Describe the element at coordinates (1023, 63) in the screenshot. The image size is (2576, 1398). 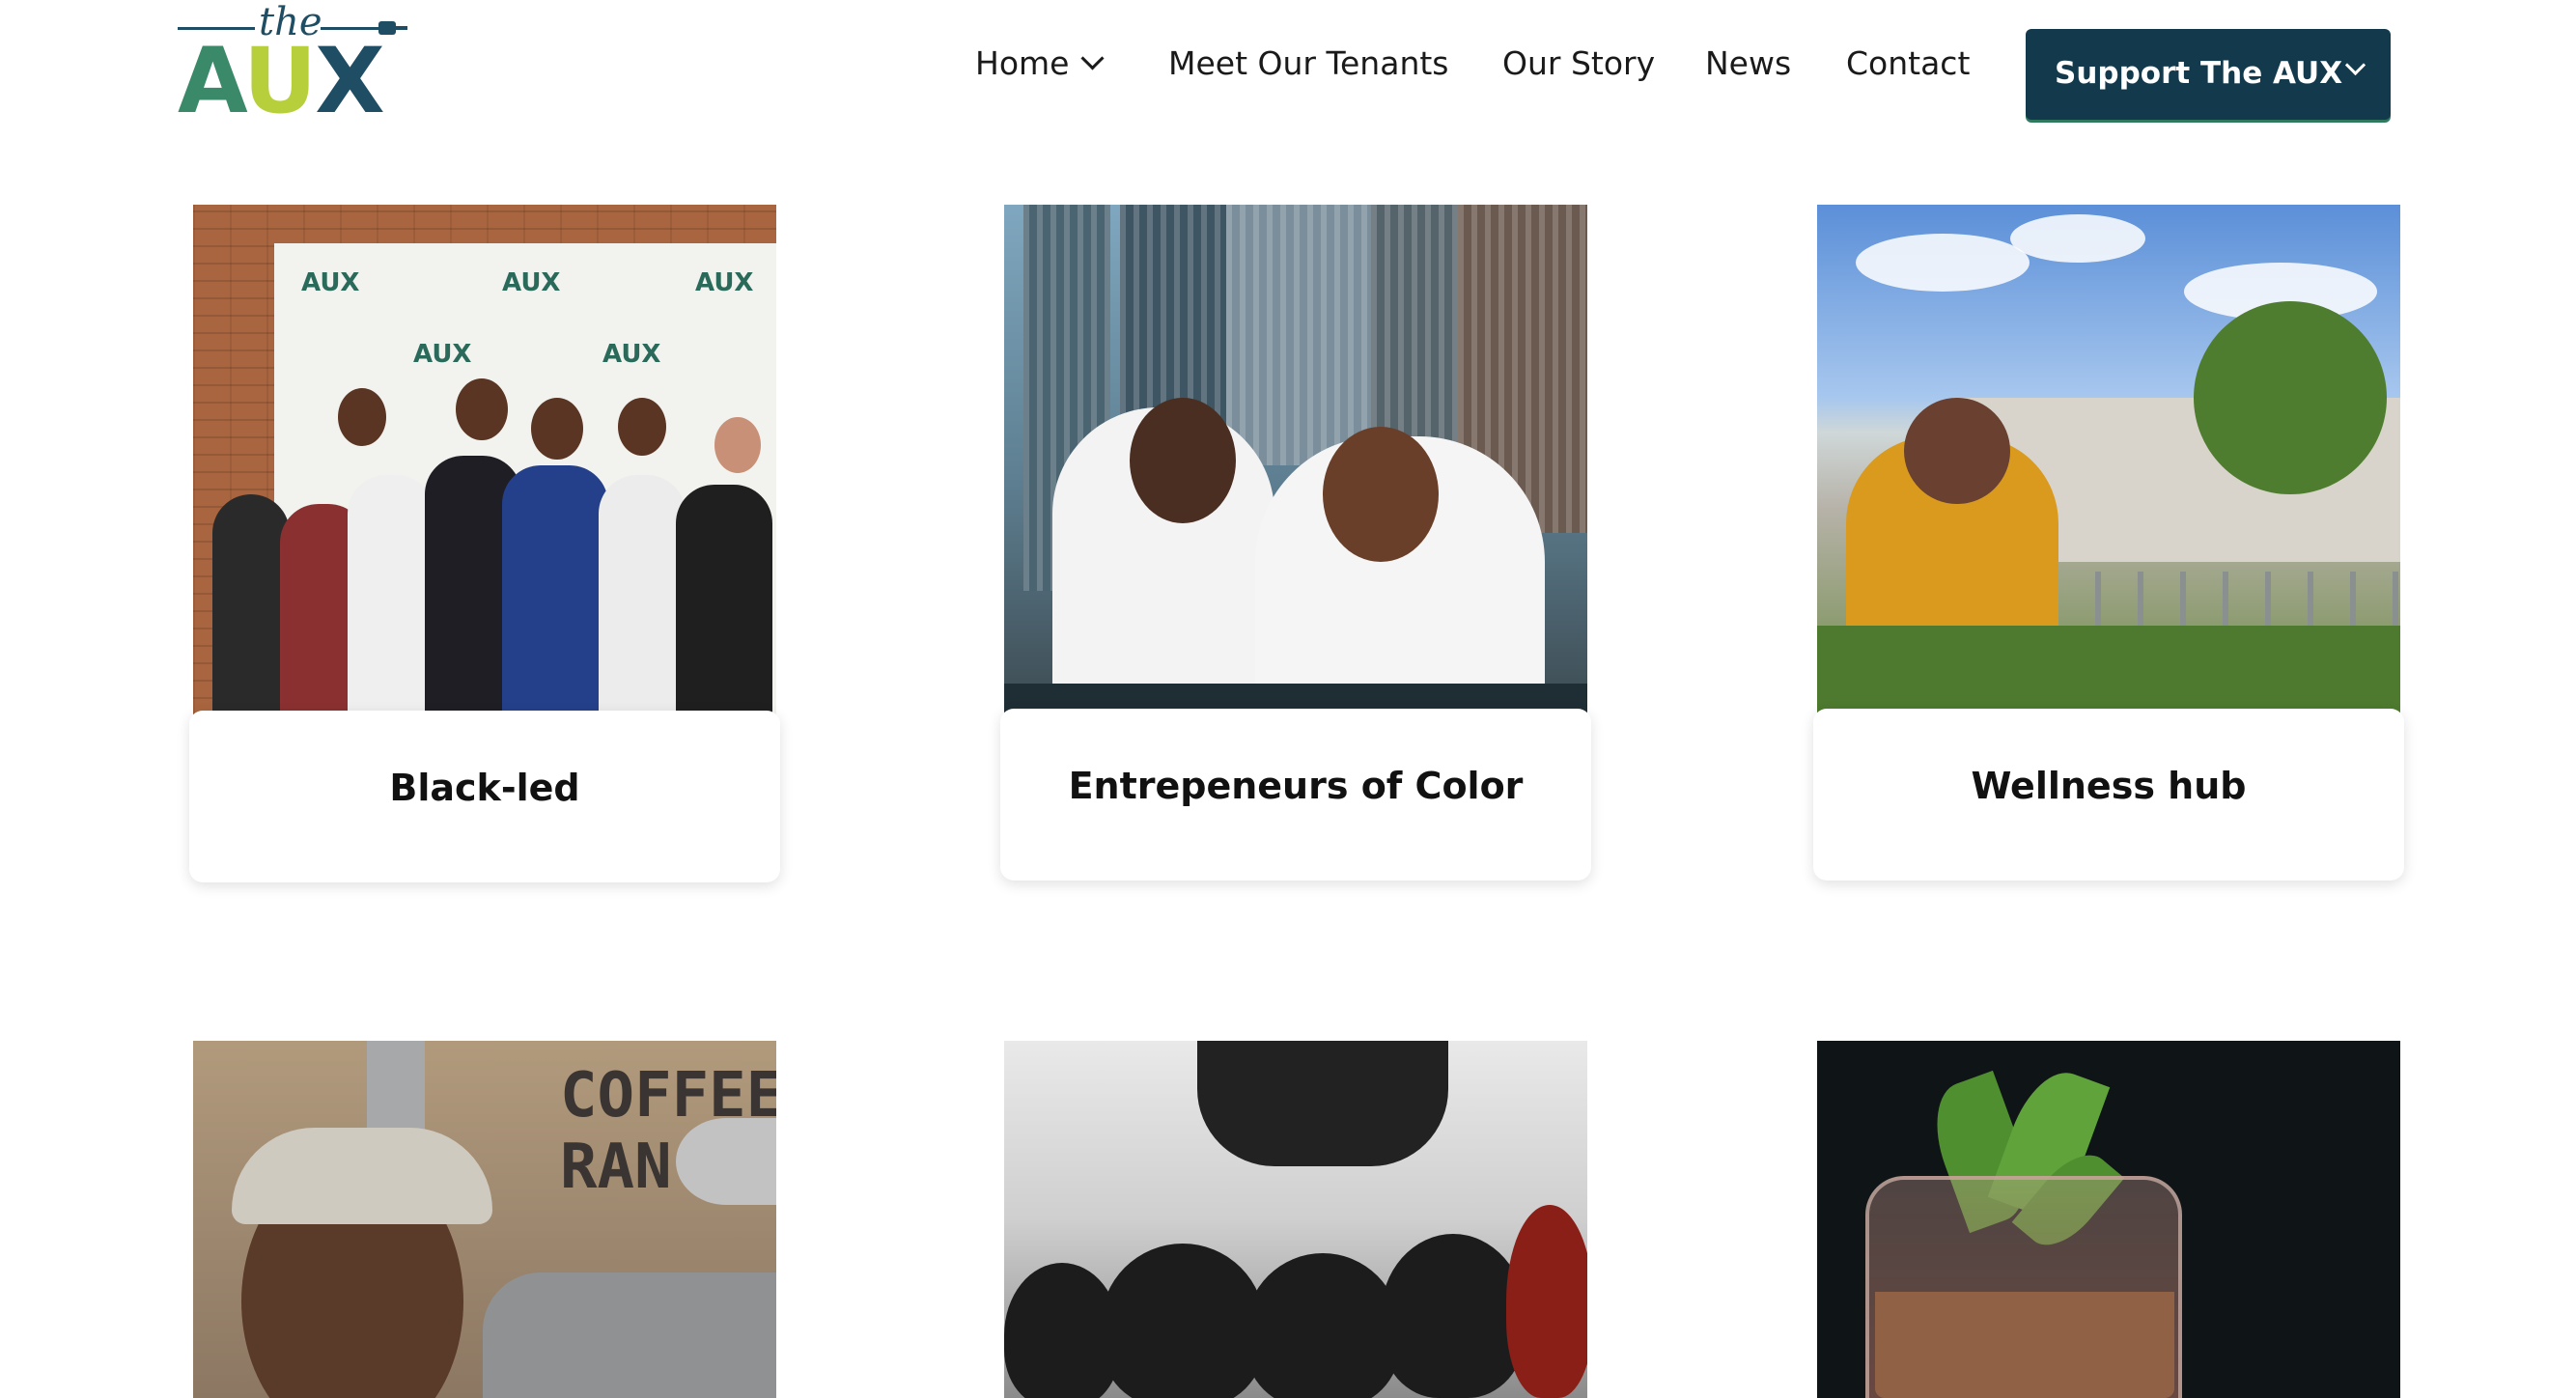
I see `nav-item-label: Home` at that location.